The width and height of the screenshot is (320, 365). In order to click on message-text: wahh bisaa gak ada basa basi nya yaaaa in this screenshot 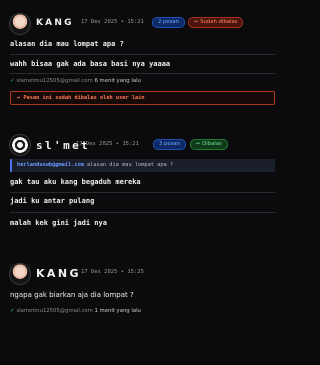, I will do `click(90, 64)`.